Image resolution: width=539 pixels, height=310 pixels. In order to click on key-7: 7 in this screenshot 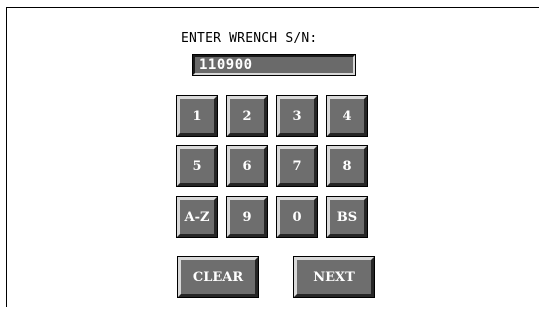, I will do `click(297, 166)`.